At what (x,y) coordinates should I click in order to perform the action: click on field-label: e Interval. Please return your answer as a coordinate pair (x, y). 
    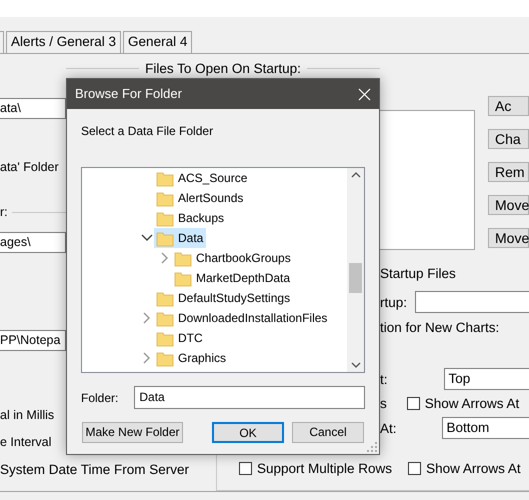
    Looking at the image, I should click on (26, 442).